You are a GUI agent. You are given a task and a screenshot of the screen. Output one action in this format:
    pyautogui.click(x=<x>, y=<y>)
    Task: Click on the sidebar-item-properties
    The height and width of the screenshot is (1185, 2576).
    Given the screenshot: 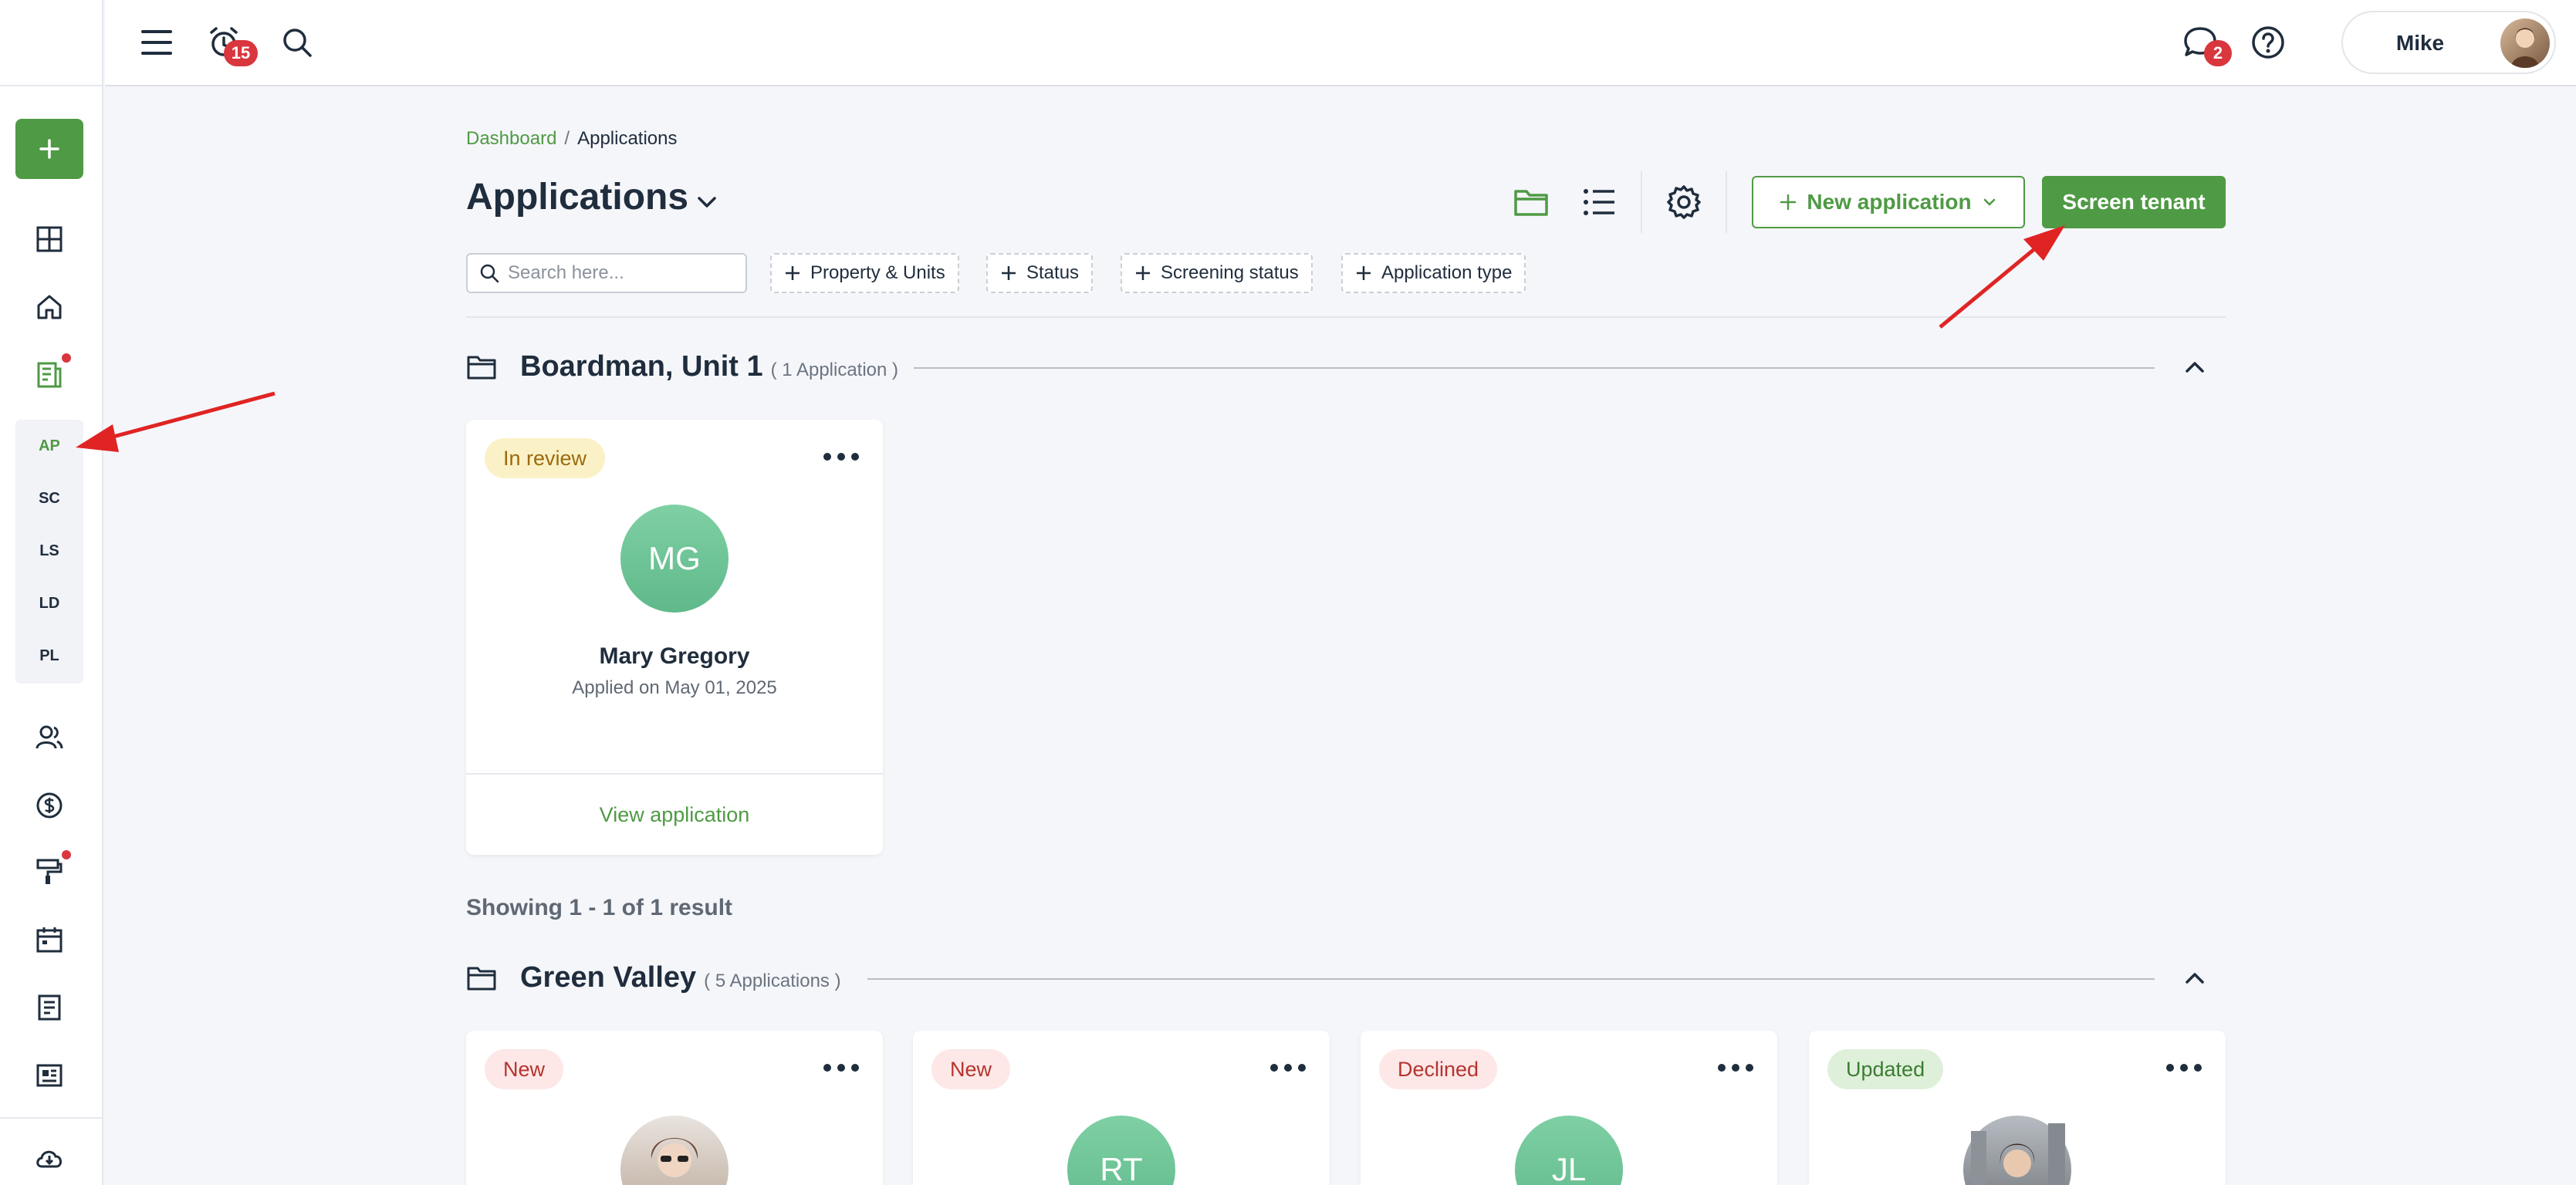 What is the action you would take?
    pyautogui.click(x=49, y=307)
    